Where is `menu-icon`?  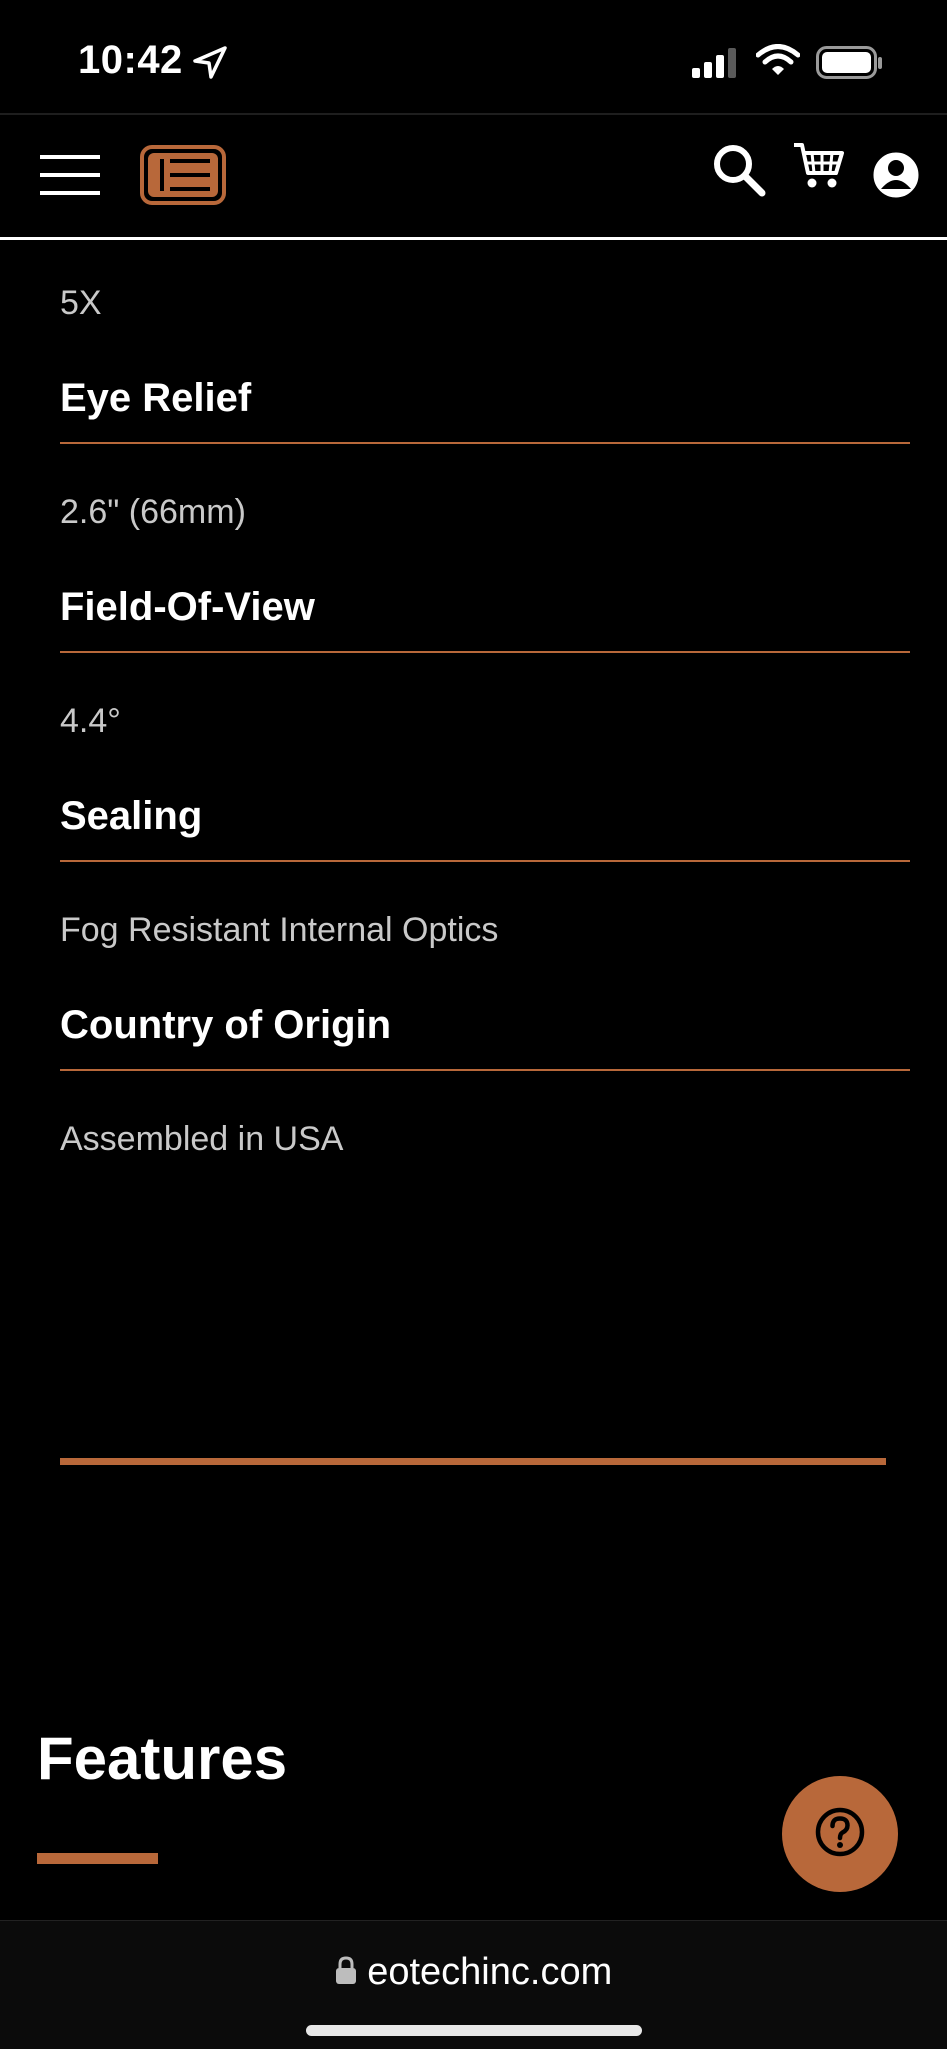 menu-icon is located at coordinates (70, 177).